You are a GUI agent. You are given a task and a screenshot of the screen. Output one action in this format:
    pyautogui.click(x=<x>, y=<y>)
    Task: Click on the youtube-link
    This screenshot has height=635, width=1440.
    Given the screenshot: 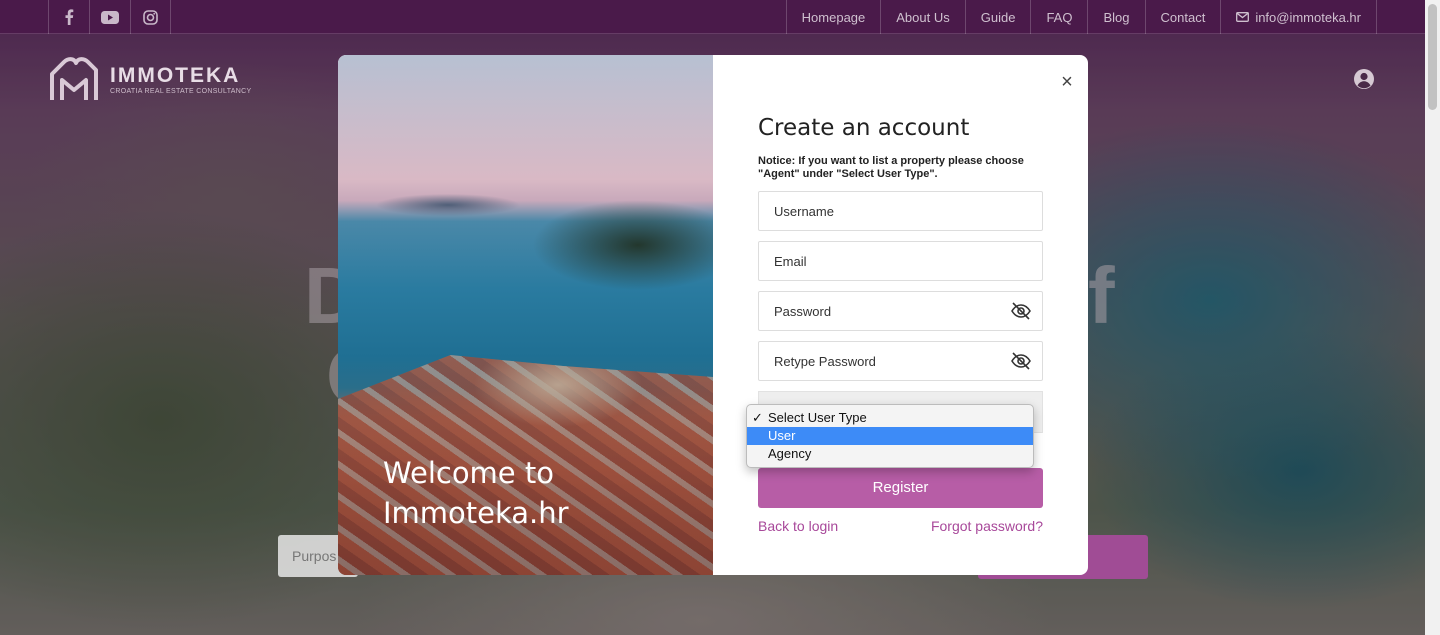 What is the action you would take?
    pyautogui.click(x=109, y=17)
    